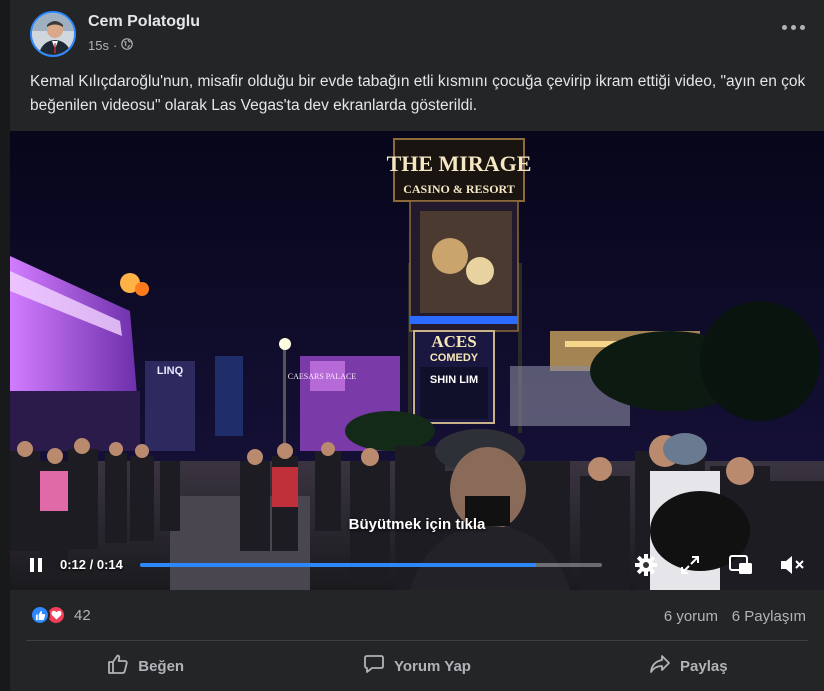 Image resolution: width=824 pixels, height=691 pixels. What do you see at coordinates (704, 666) in the screenshot?
I see `share-label: Paylaş` at bounding box center [704, 666].